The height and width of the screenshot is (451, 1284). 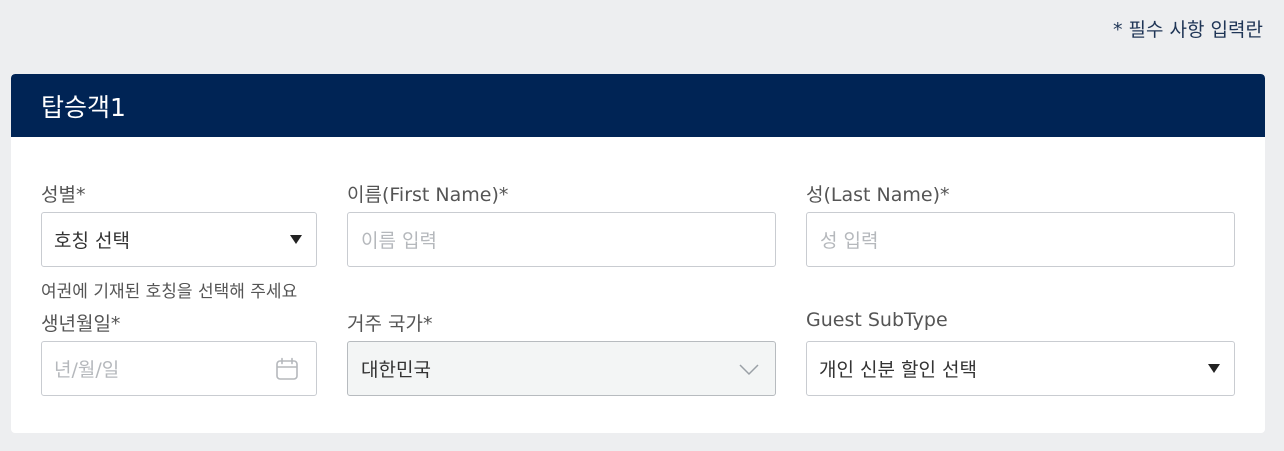 I want to click on country-label: 거주 국가*, so click(x=390, y=324).